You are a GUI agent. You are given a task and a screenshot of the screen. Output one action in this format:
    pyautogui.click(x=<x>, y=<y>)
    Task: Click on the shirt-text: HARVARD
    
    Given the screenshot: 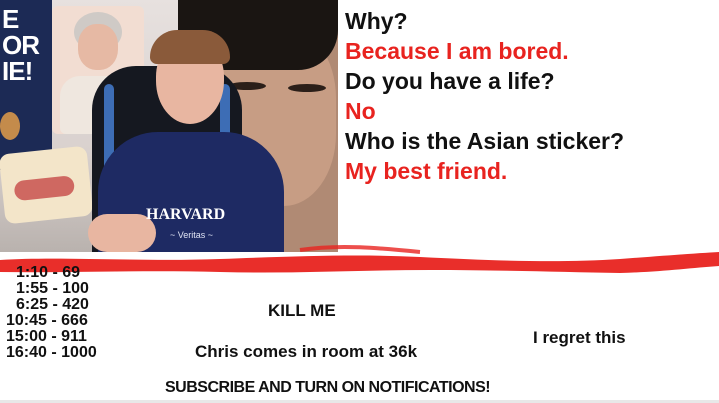 What is the action you would take?
    pyautogui.click(x=186, y=214)
    